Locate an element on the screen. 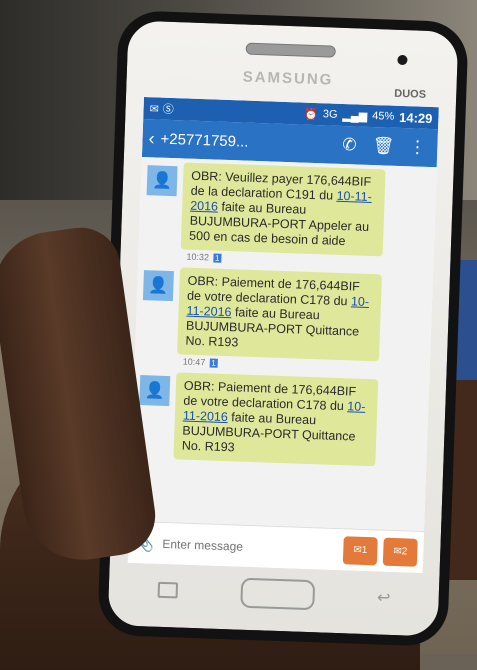 This screenshot has height=670, width=477. more-icon: ⋮ is located at coordinates (417, 147).